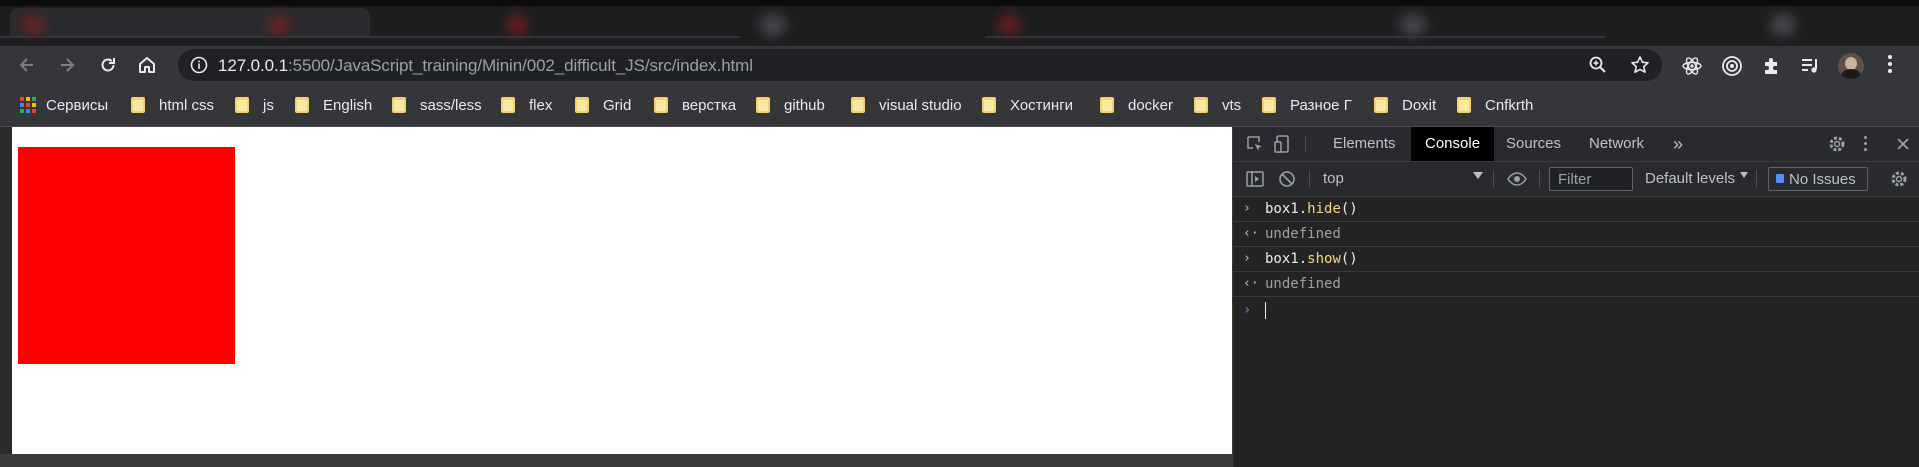 The height and width of the screenshot is (467, 1919). I want to click on prompt-chevron-icon: ›, so click(1247, 310).